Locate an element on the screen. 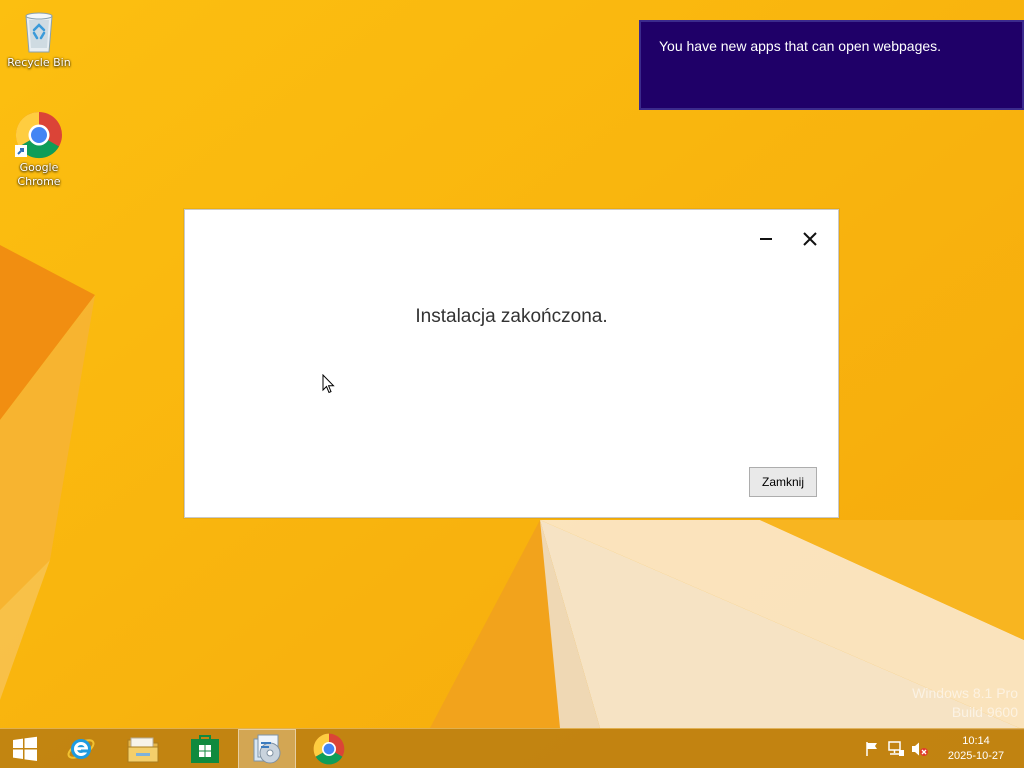 The image size is (1024, 768). minimize-icon is located at coordinates (766, 239).